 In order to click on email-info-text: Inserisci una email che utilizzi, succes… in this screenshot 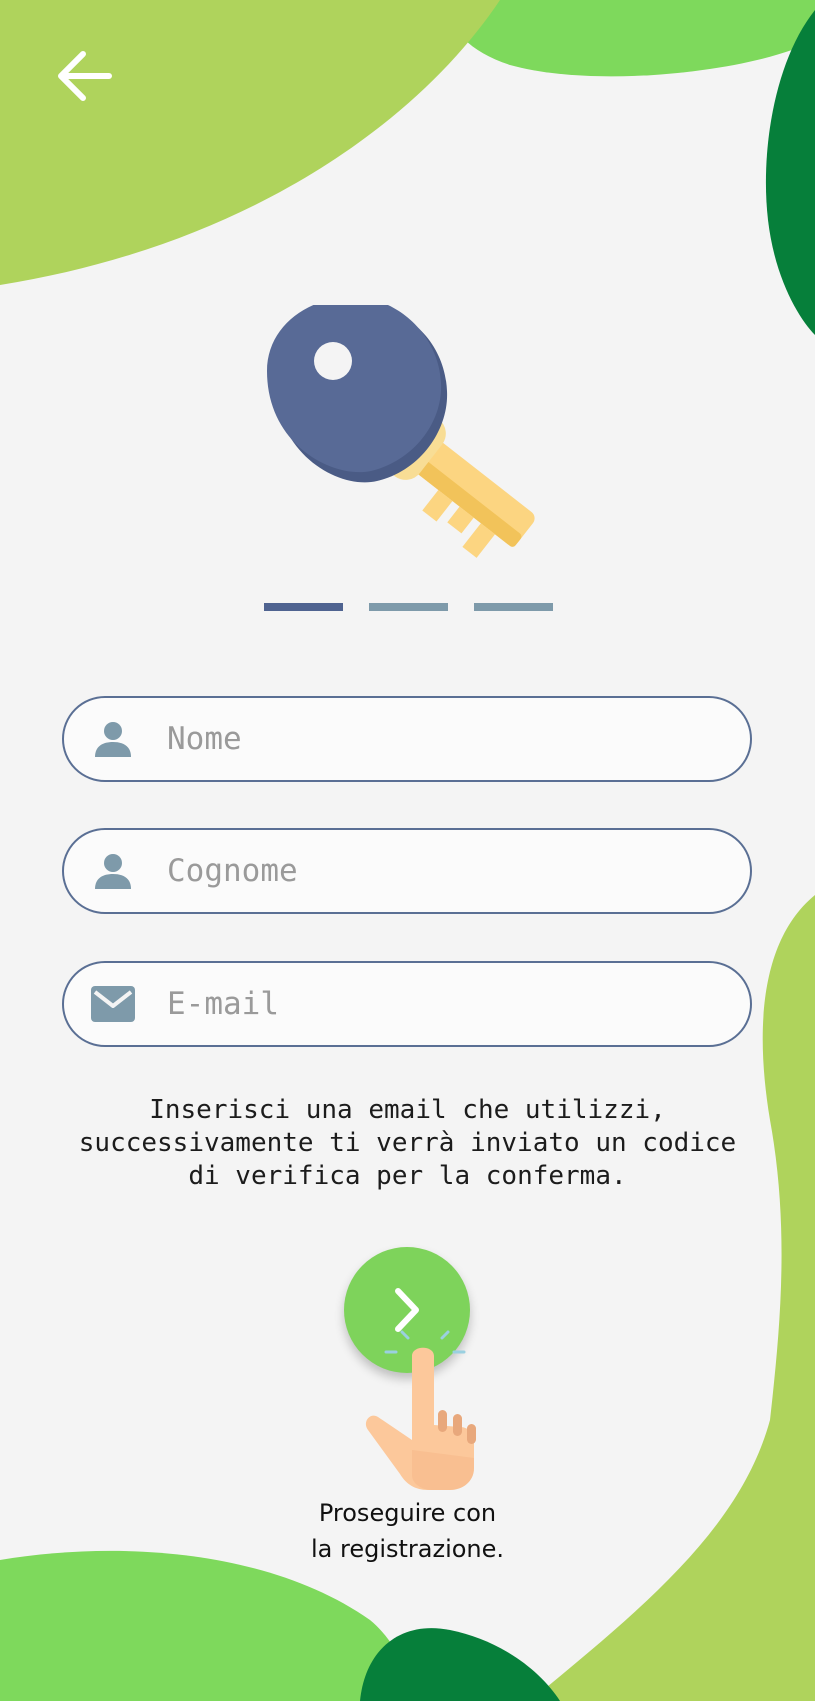, I will do `click(407, 1143)`.